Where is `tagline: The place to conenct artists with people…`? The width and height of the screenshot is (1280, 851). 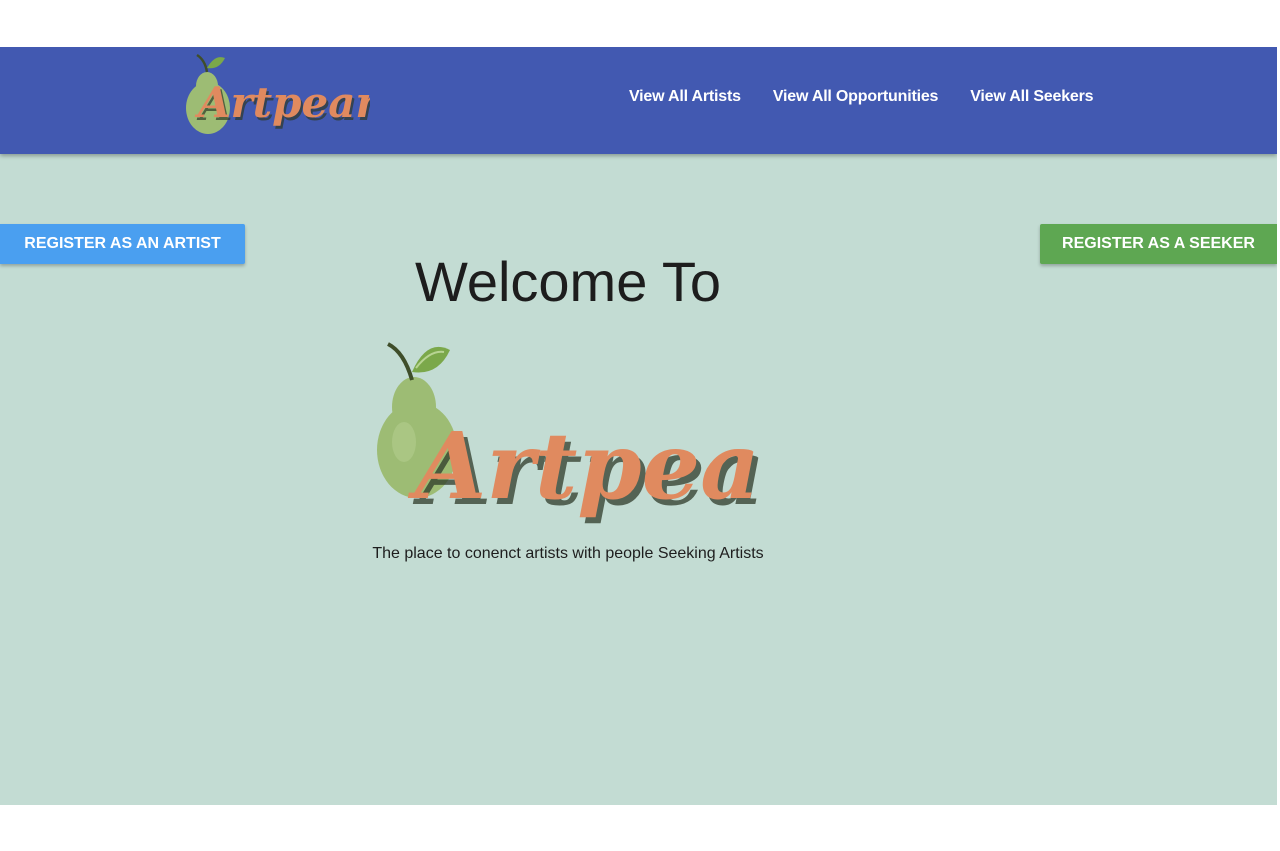 tagline: The place to conenct artists with people… is located at coordinates (568, 553).